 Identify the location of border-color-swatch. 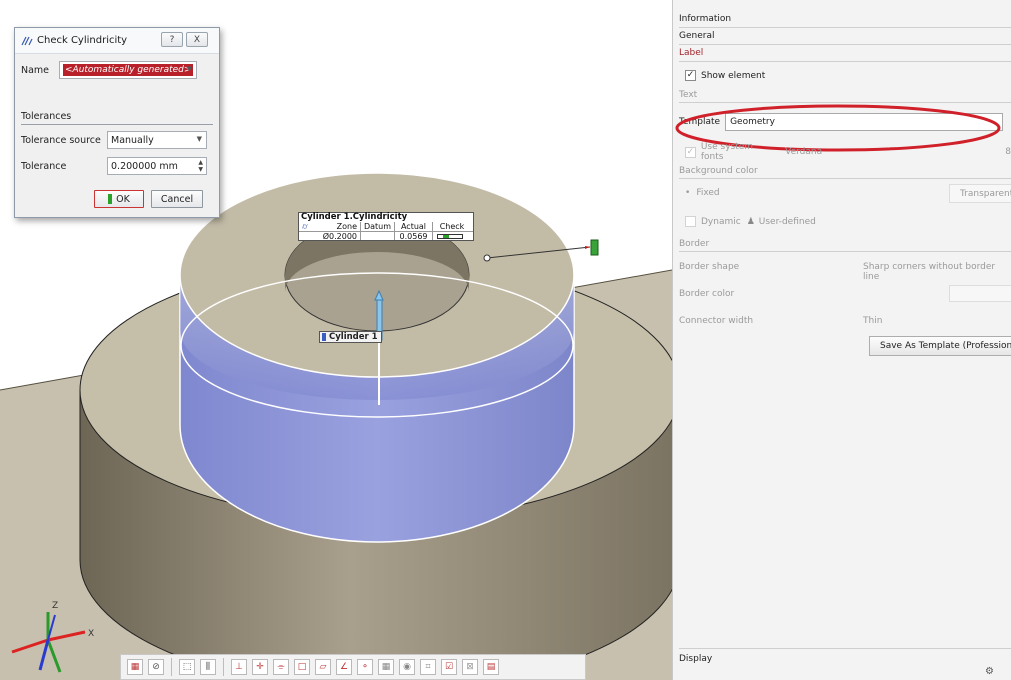
(980, 293).